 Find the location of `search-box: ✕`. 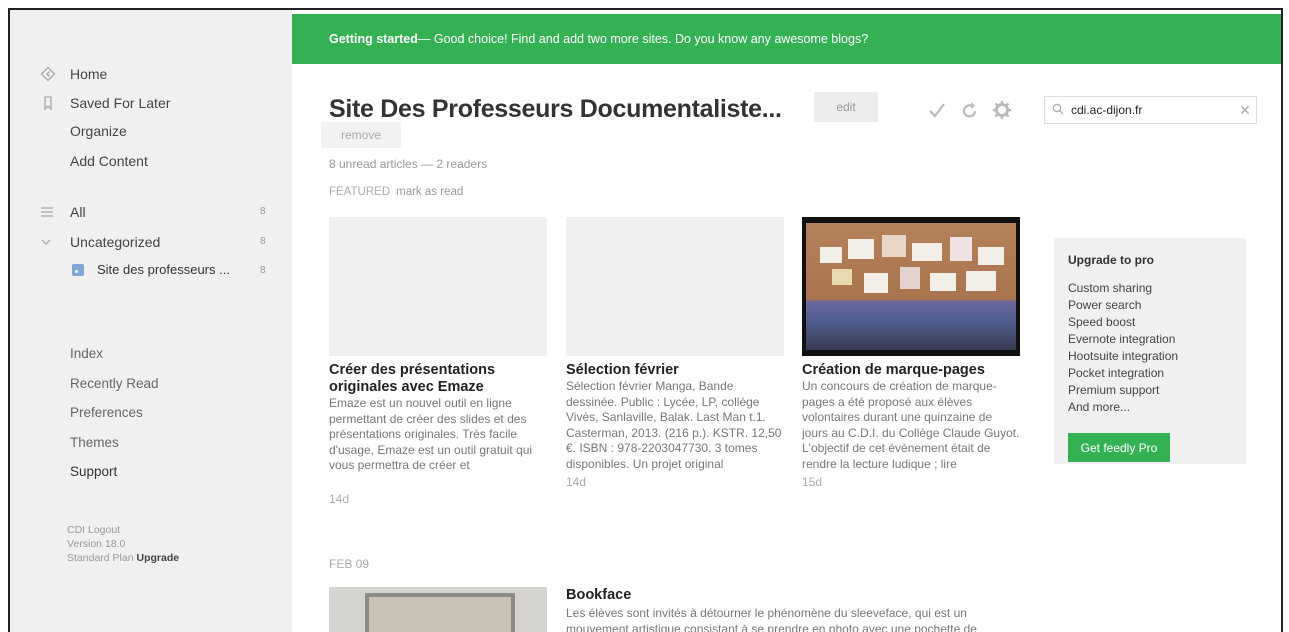

search-box: ✕ is located at coordinates (1150, 110).